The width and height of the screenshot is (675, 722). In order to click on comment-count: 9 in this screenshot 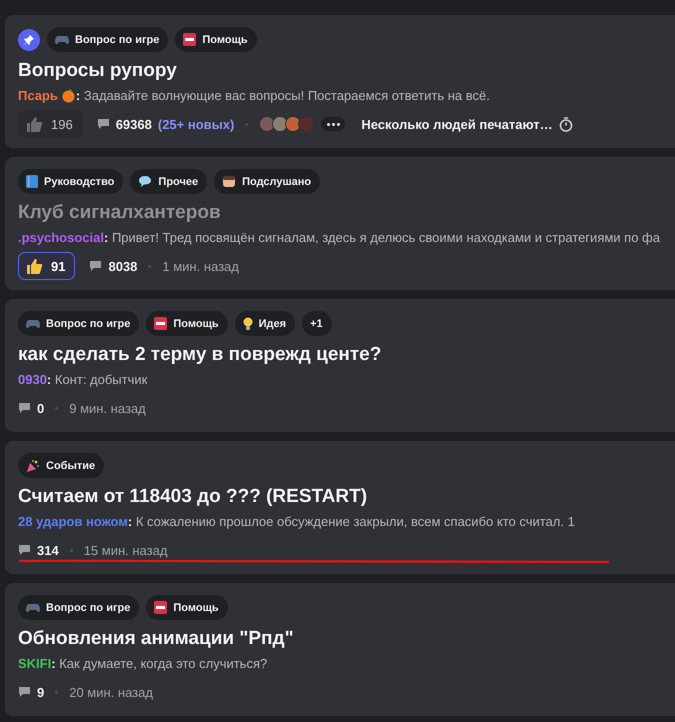, I will do `click(40, 692)`.